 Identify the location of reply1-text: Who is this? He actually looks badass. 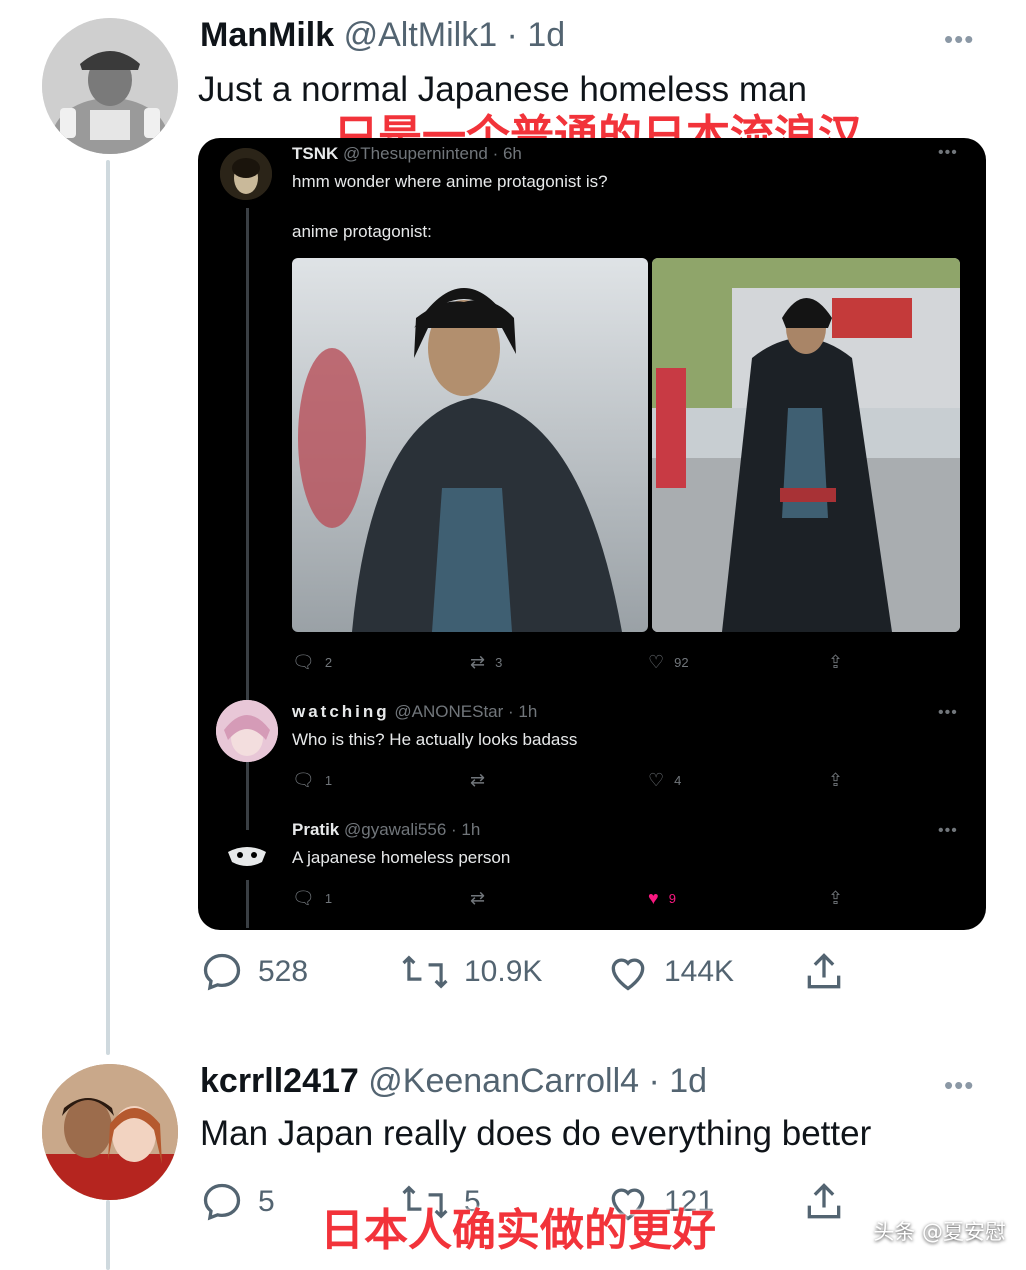
(435, 739).